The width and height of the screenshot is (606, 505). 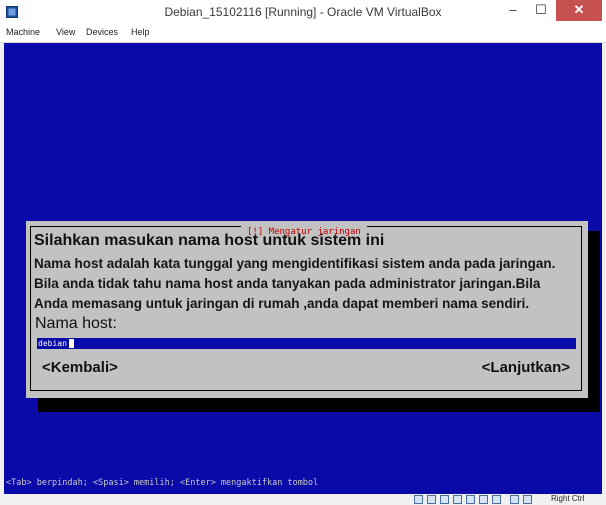 I want to click on minimize-button: –, so click(x=513, y=10).